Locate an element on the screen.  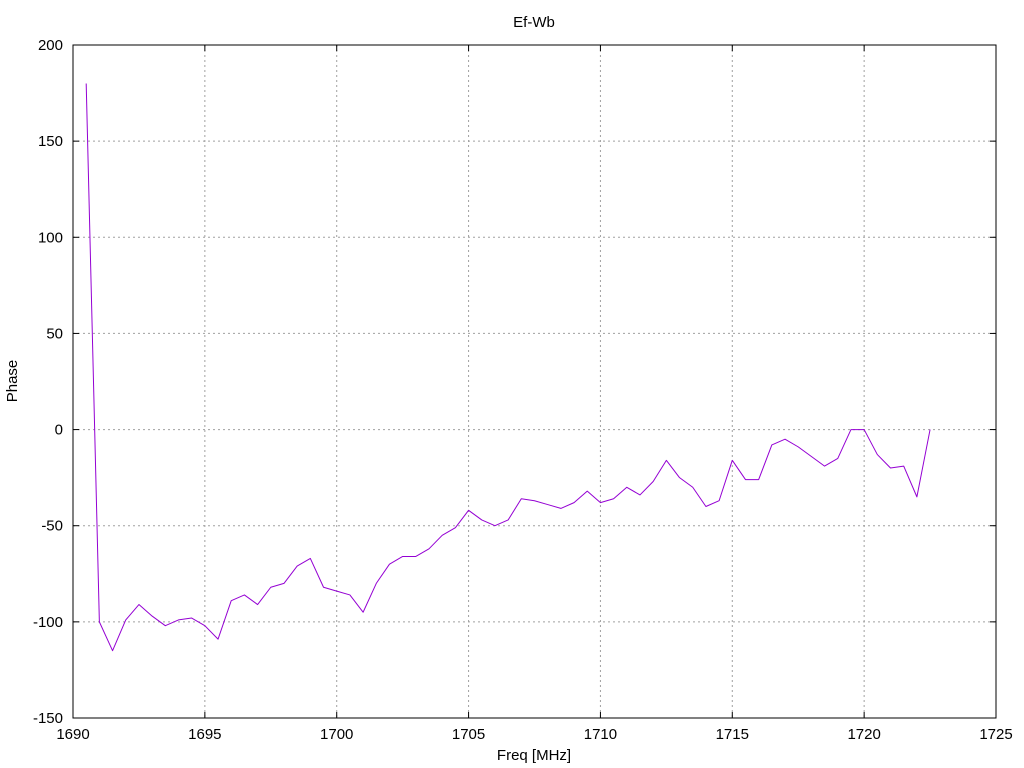
x-tick-label: 1705 is located at coordinates (468, 734).